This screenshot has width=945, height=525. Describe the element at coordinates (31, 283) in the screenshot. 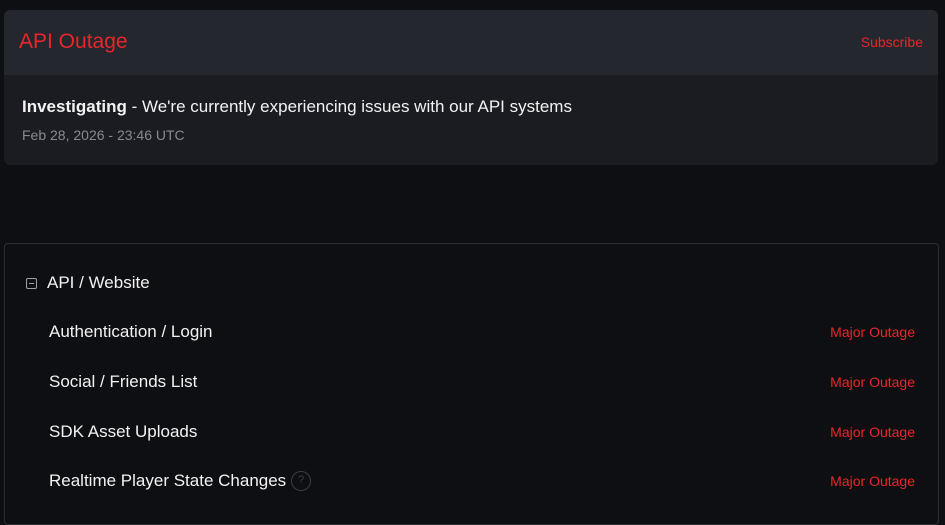

I see `minus-square-icon` at that location.